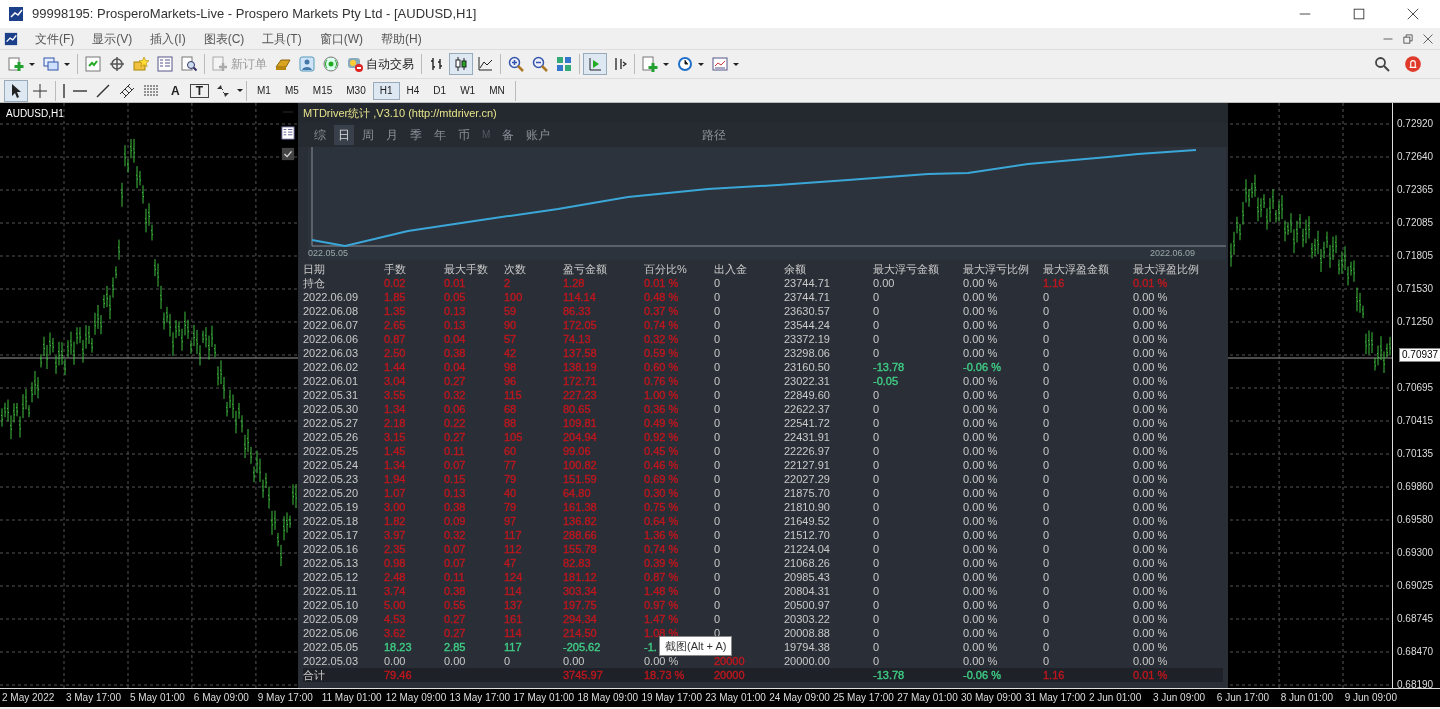 The height and width of the screenshot is (709, 1440). Describe the element at coordinates (344, 135) in the screenshot. I see `panel-tab: 日` at that location.